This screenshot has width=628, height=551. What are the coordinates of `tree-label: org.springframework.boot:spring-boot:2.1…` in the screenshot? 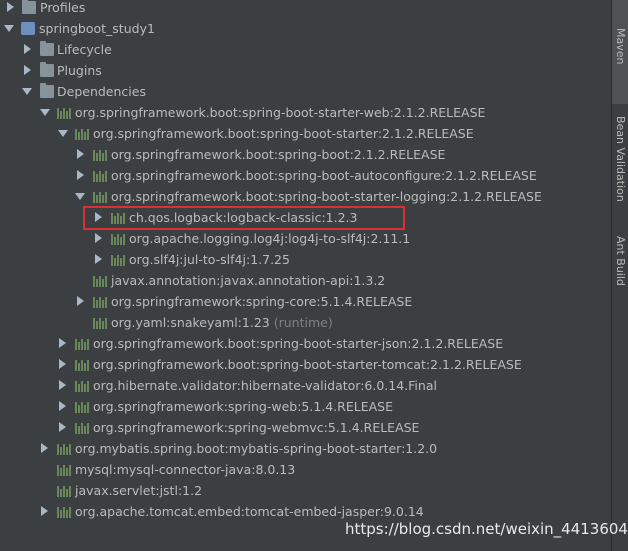 It's located at (278, 154).